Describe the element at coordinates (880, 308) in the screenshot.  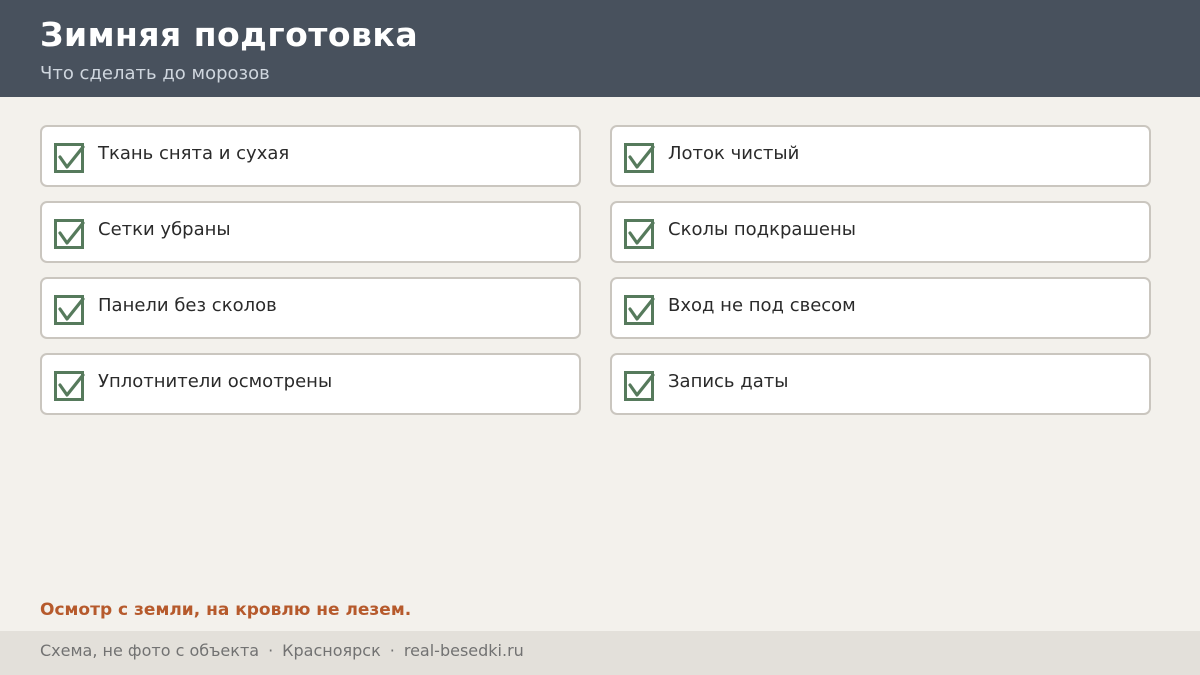
I see `checklist-item: Вход не под свесом` at that location.